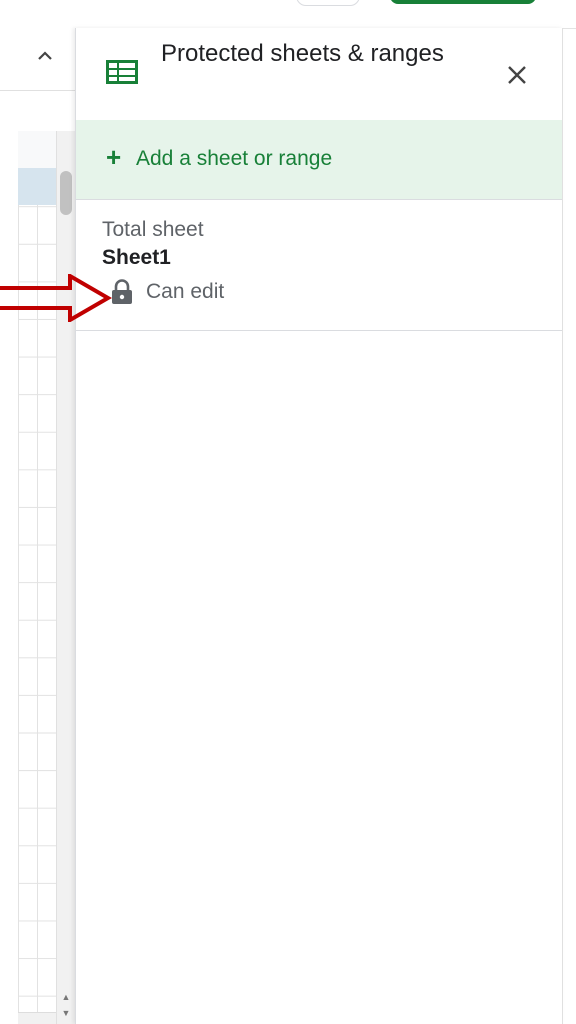 The image size is (576, 1024). What do you see at coordinates (37, 577) in the screenshot?
I see `cell-grid` at bounding box center [37, 577].